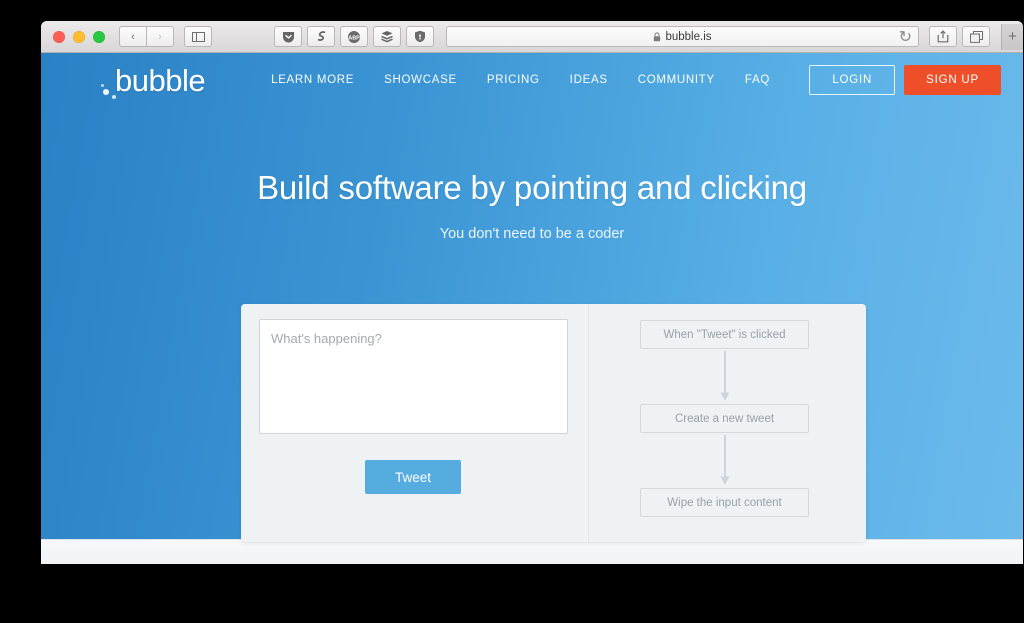  I want to click on back-chevron-icon: ‹, so click(133, 36).